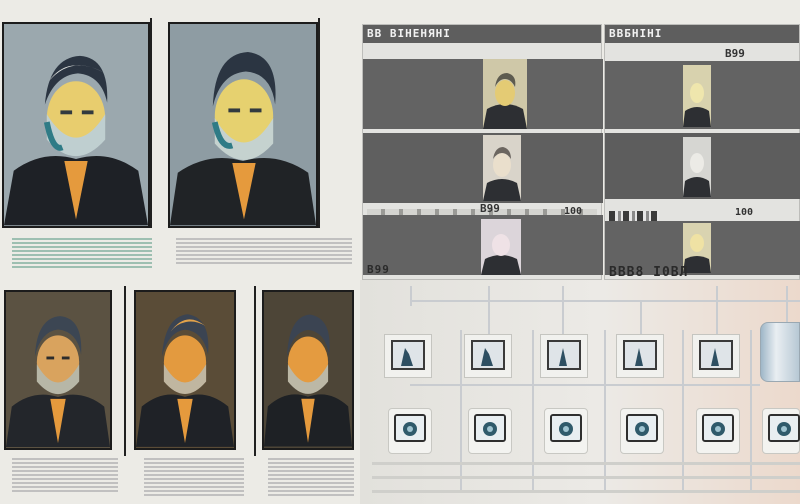 This screenshot has width=800, height=504. Describe the element at coordinates (702, 34) in the screenshot. I see `window-title: ВВБНІНІ` at that location.